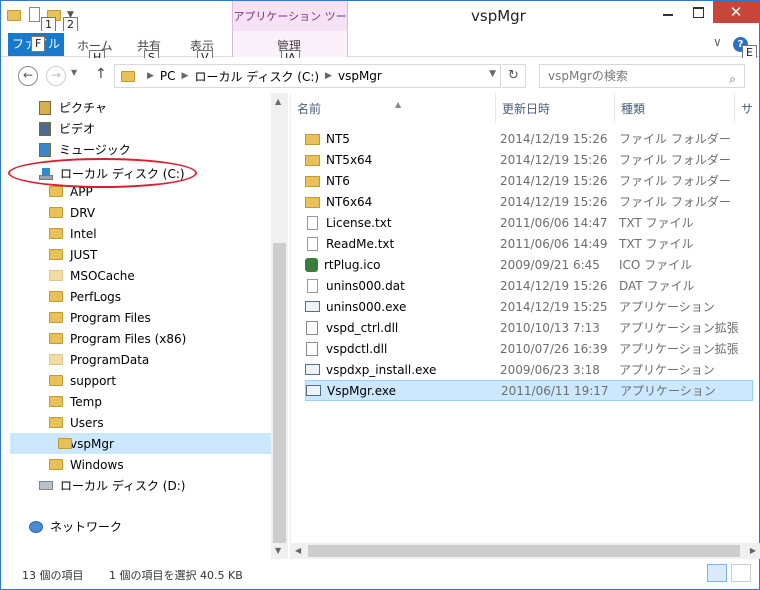  I want to click on file-row-selected: VspMgr.exe 2011/06/11 19:17 アプリケーション, so click(529, 390).